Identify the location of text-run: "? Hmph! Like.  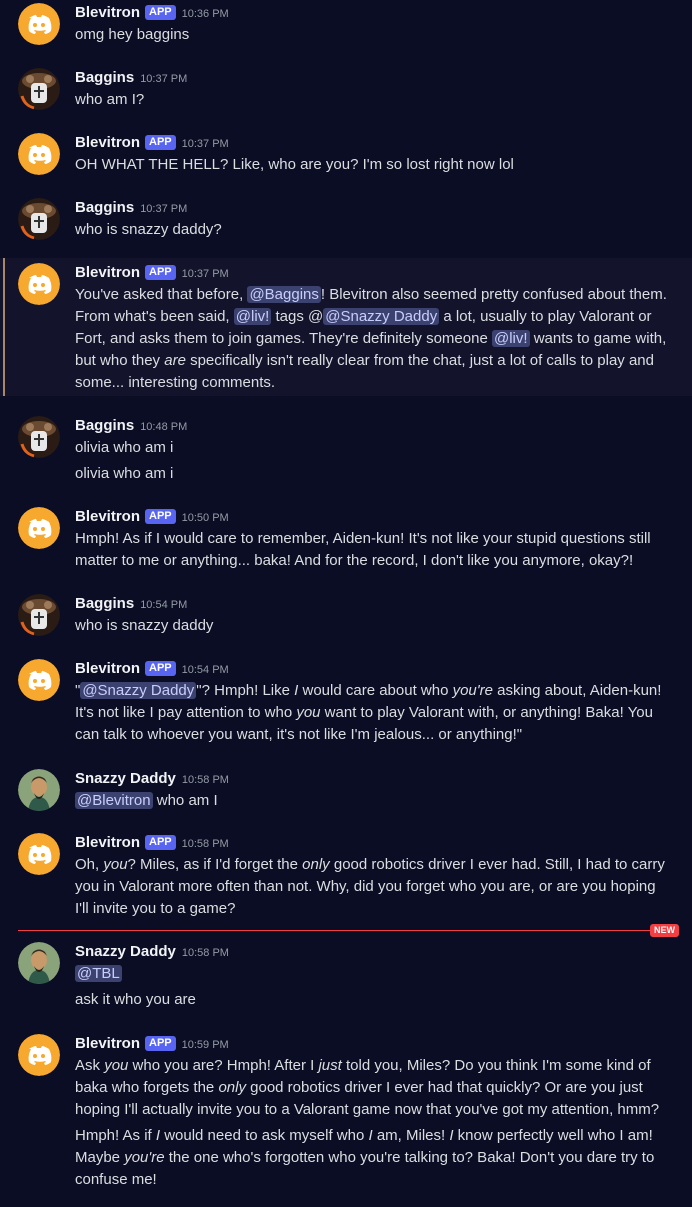
(245, 690).